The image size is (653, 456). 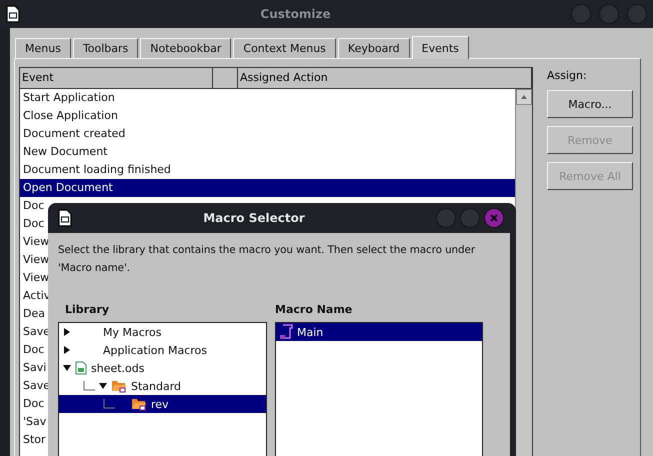 I want to click on column-header: Assigned Action, so click(x=385, y=78).